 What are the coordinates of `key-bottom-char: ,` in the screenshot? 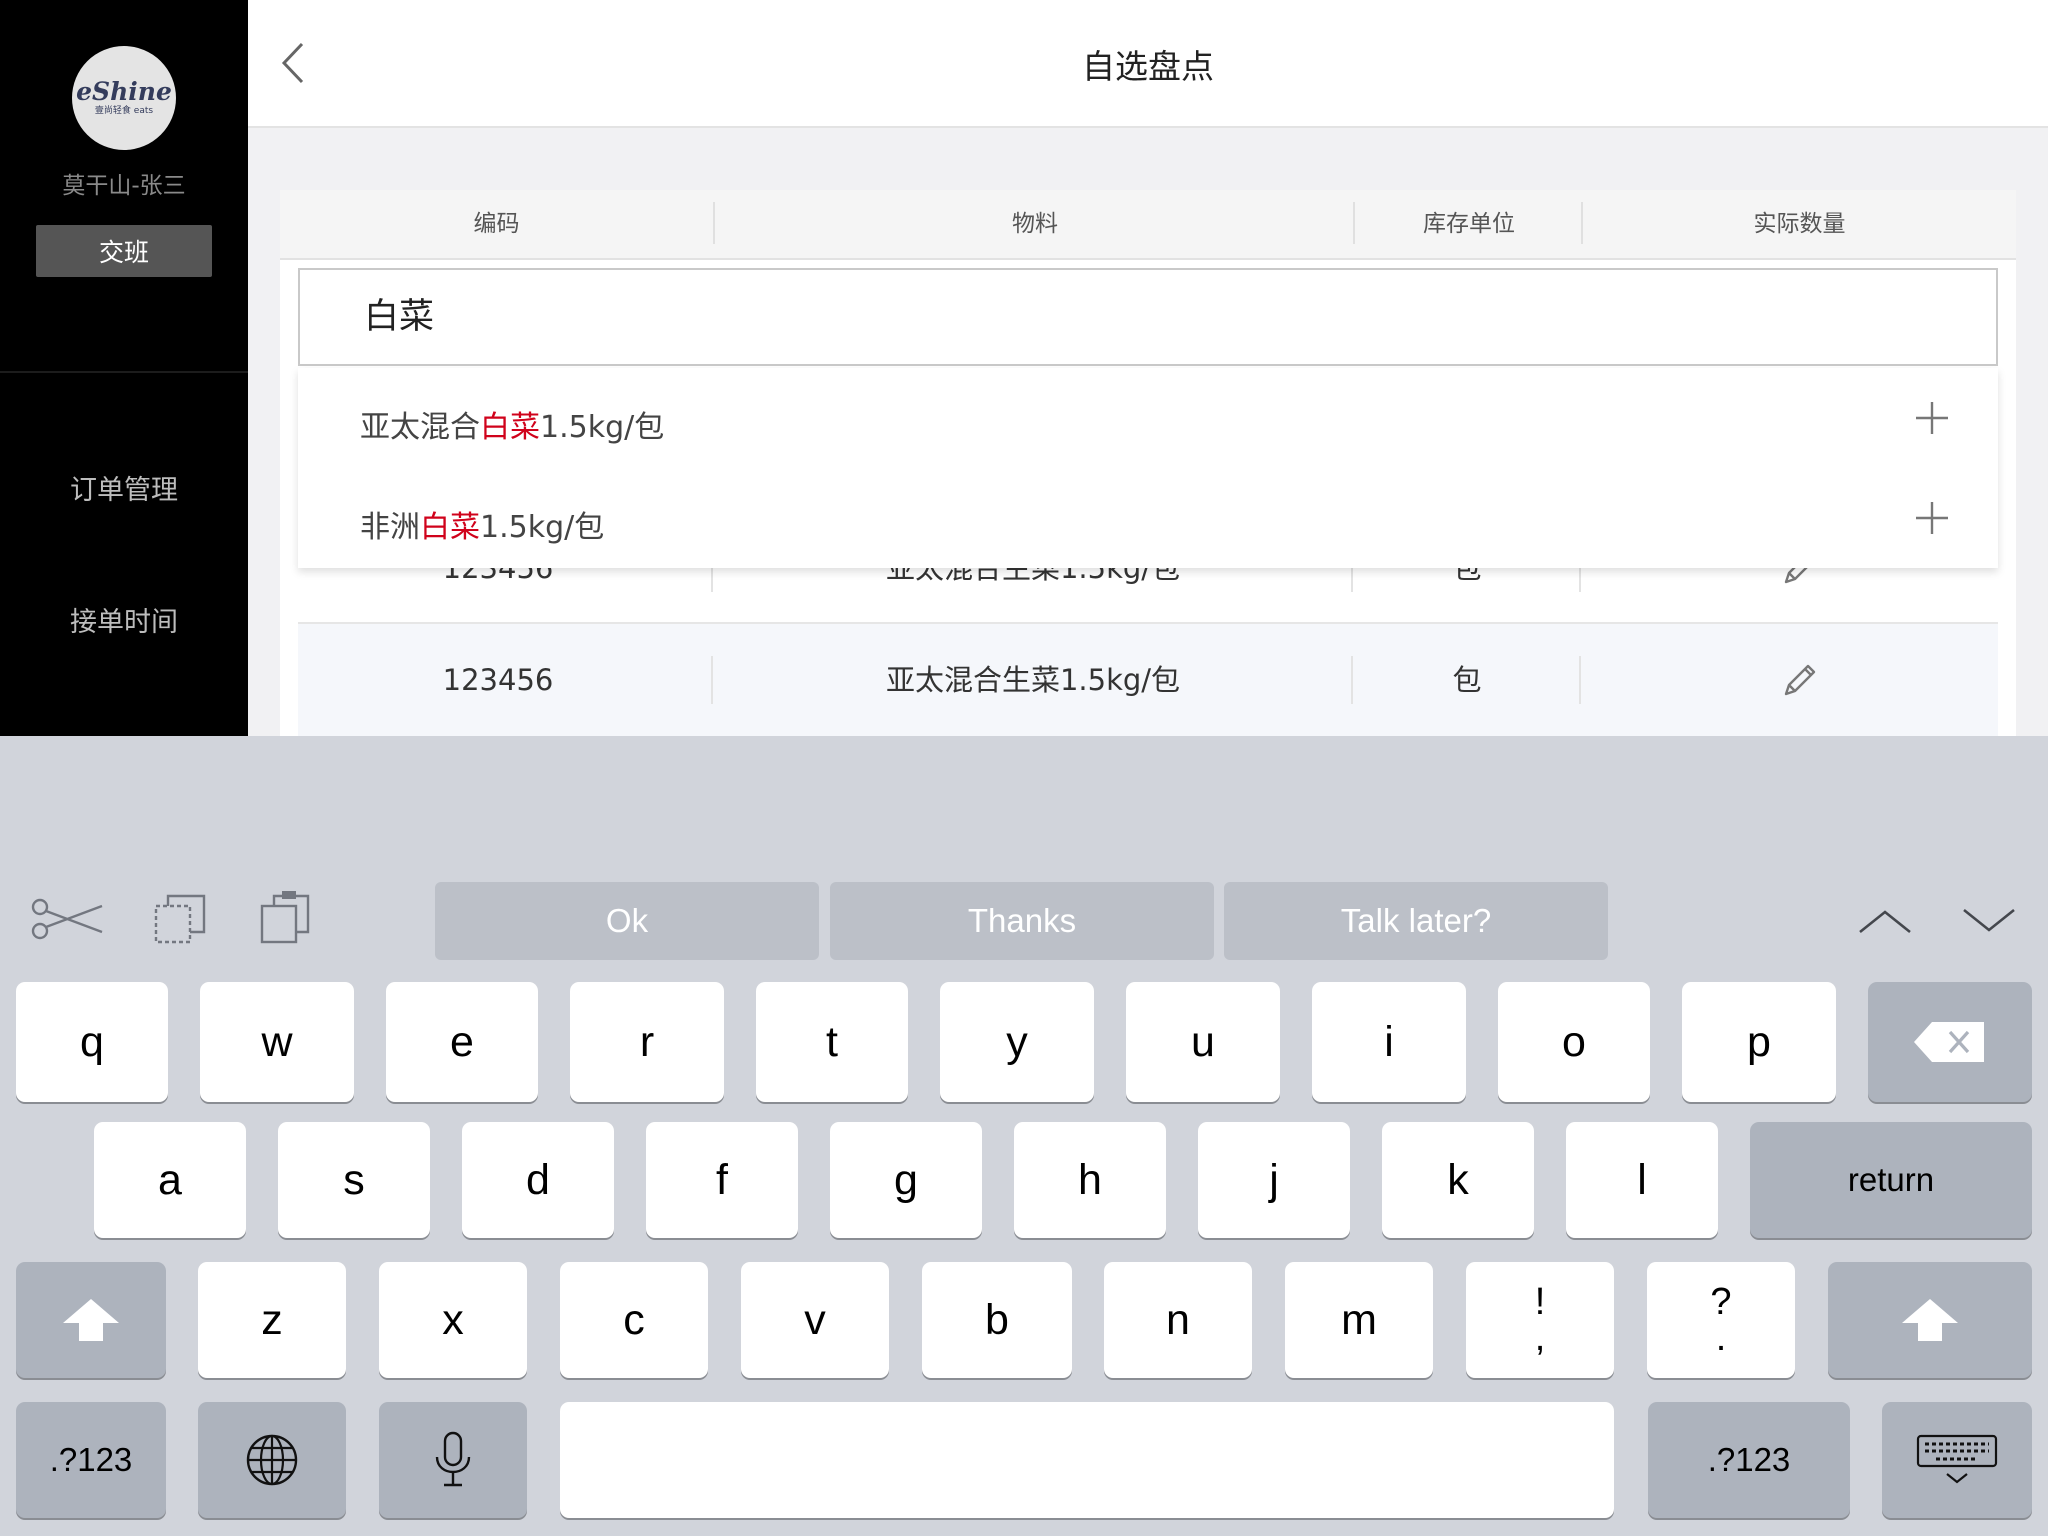 It's located at (1540, 1338).